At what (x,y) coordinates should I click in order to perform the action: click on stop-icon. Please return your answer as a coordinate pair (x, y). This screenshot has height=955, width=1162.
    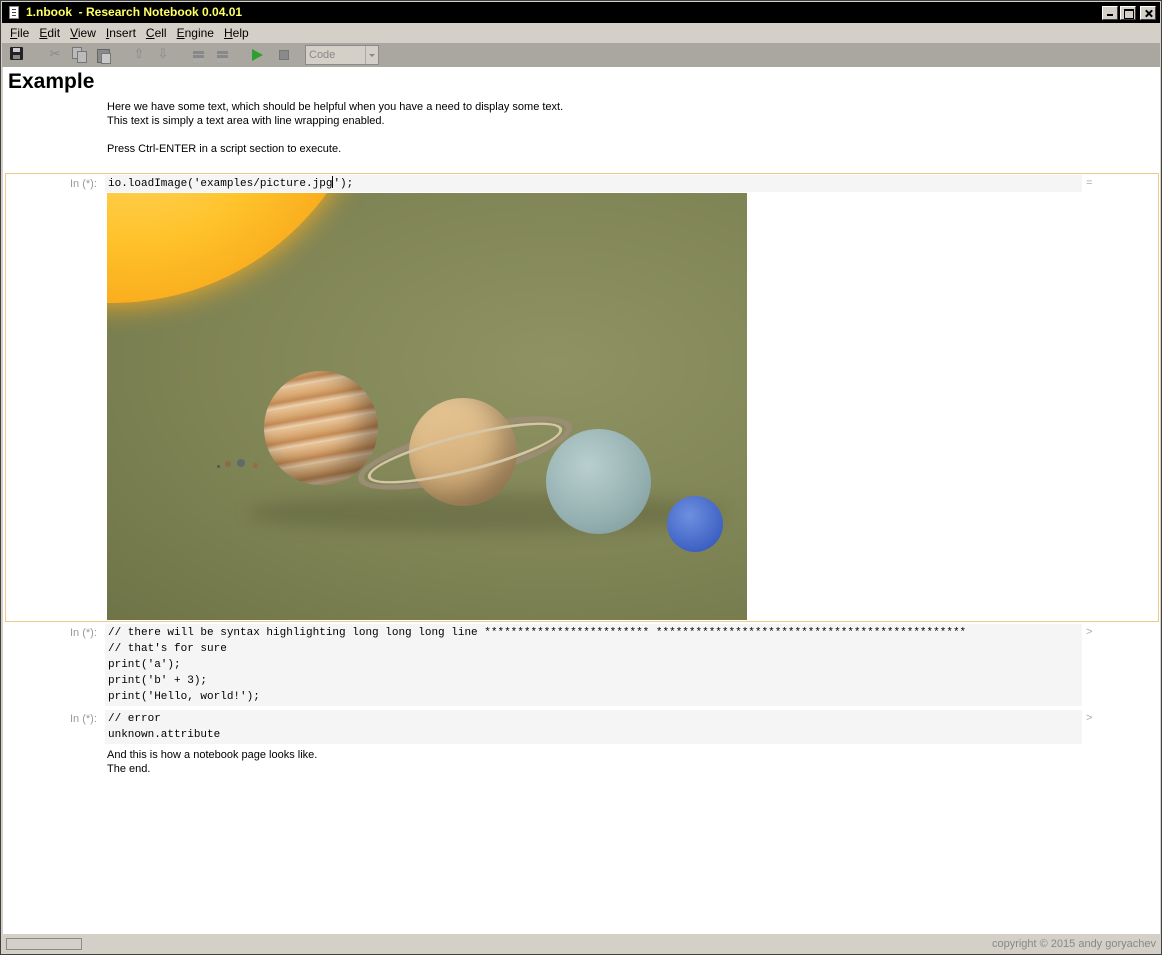
    Looking at the image, I should click on (284, 55).